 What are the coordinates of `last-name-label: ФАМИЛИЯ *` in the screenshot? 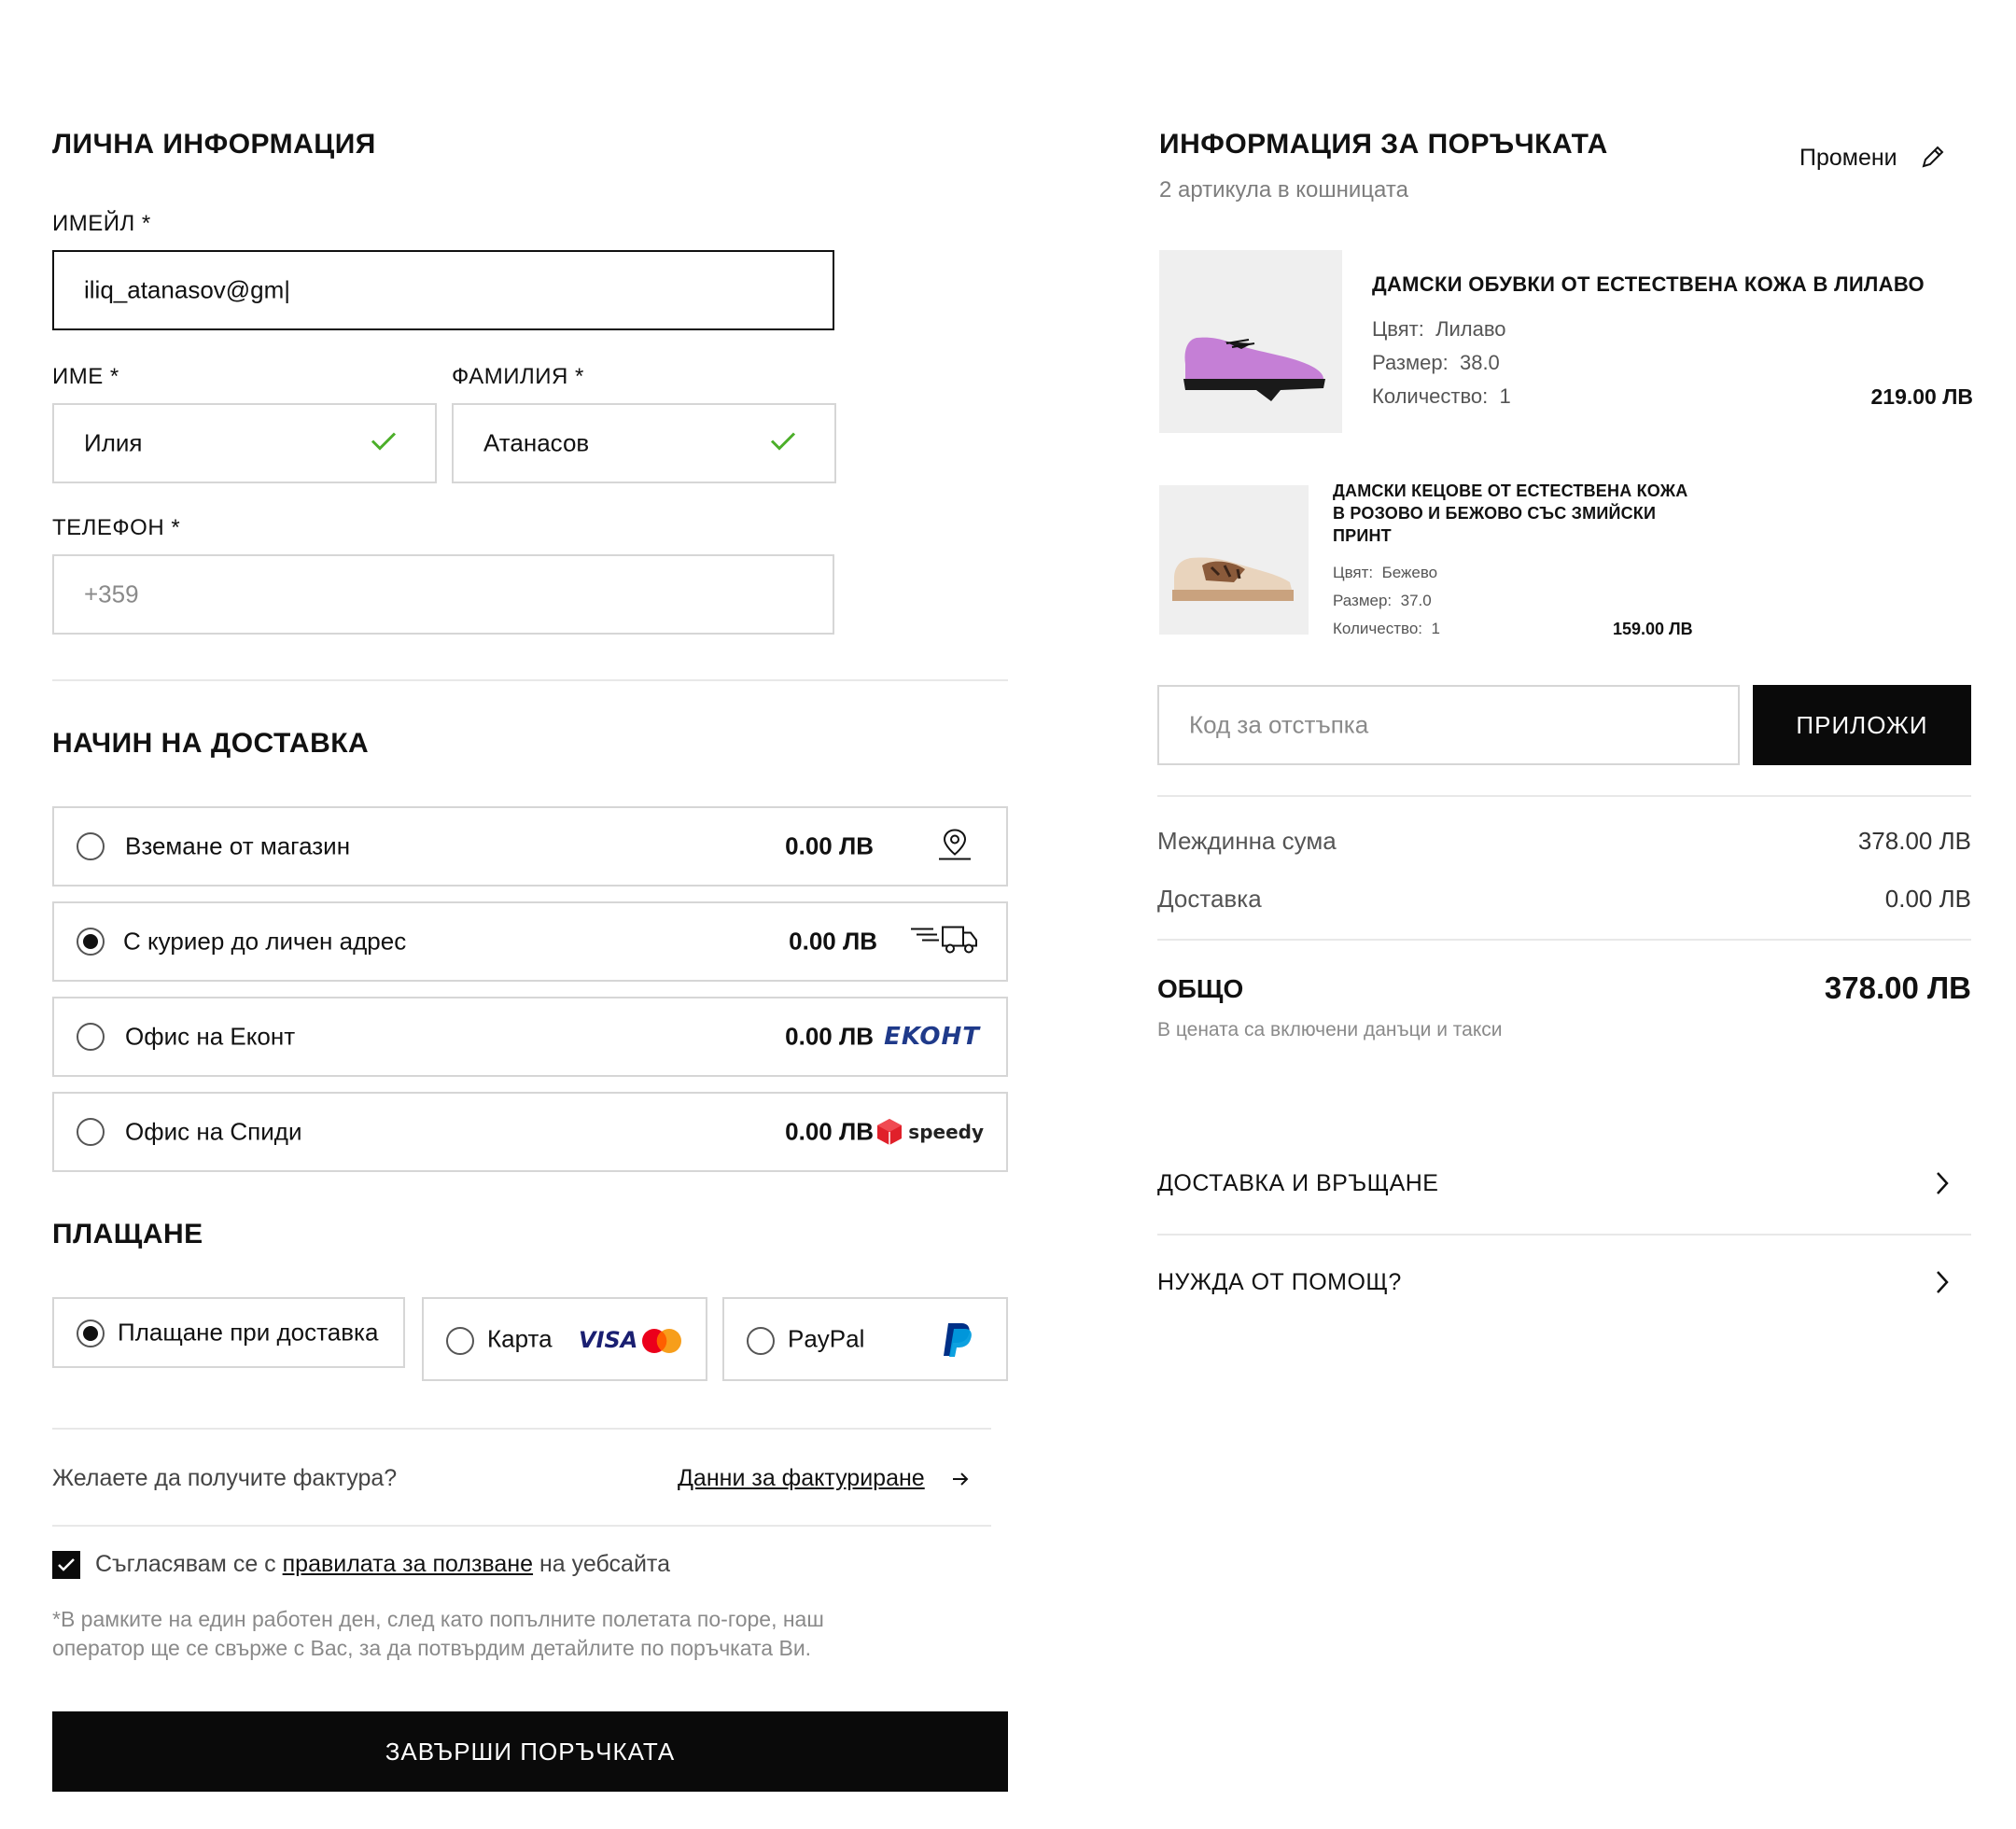 It's located at (518, 377).